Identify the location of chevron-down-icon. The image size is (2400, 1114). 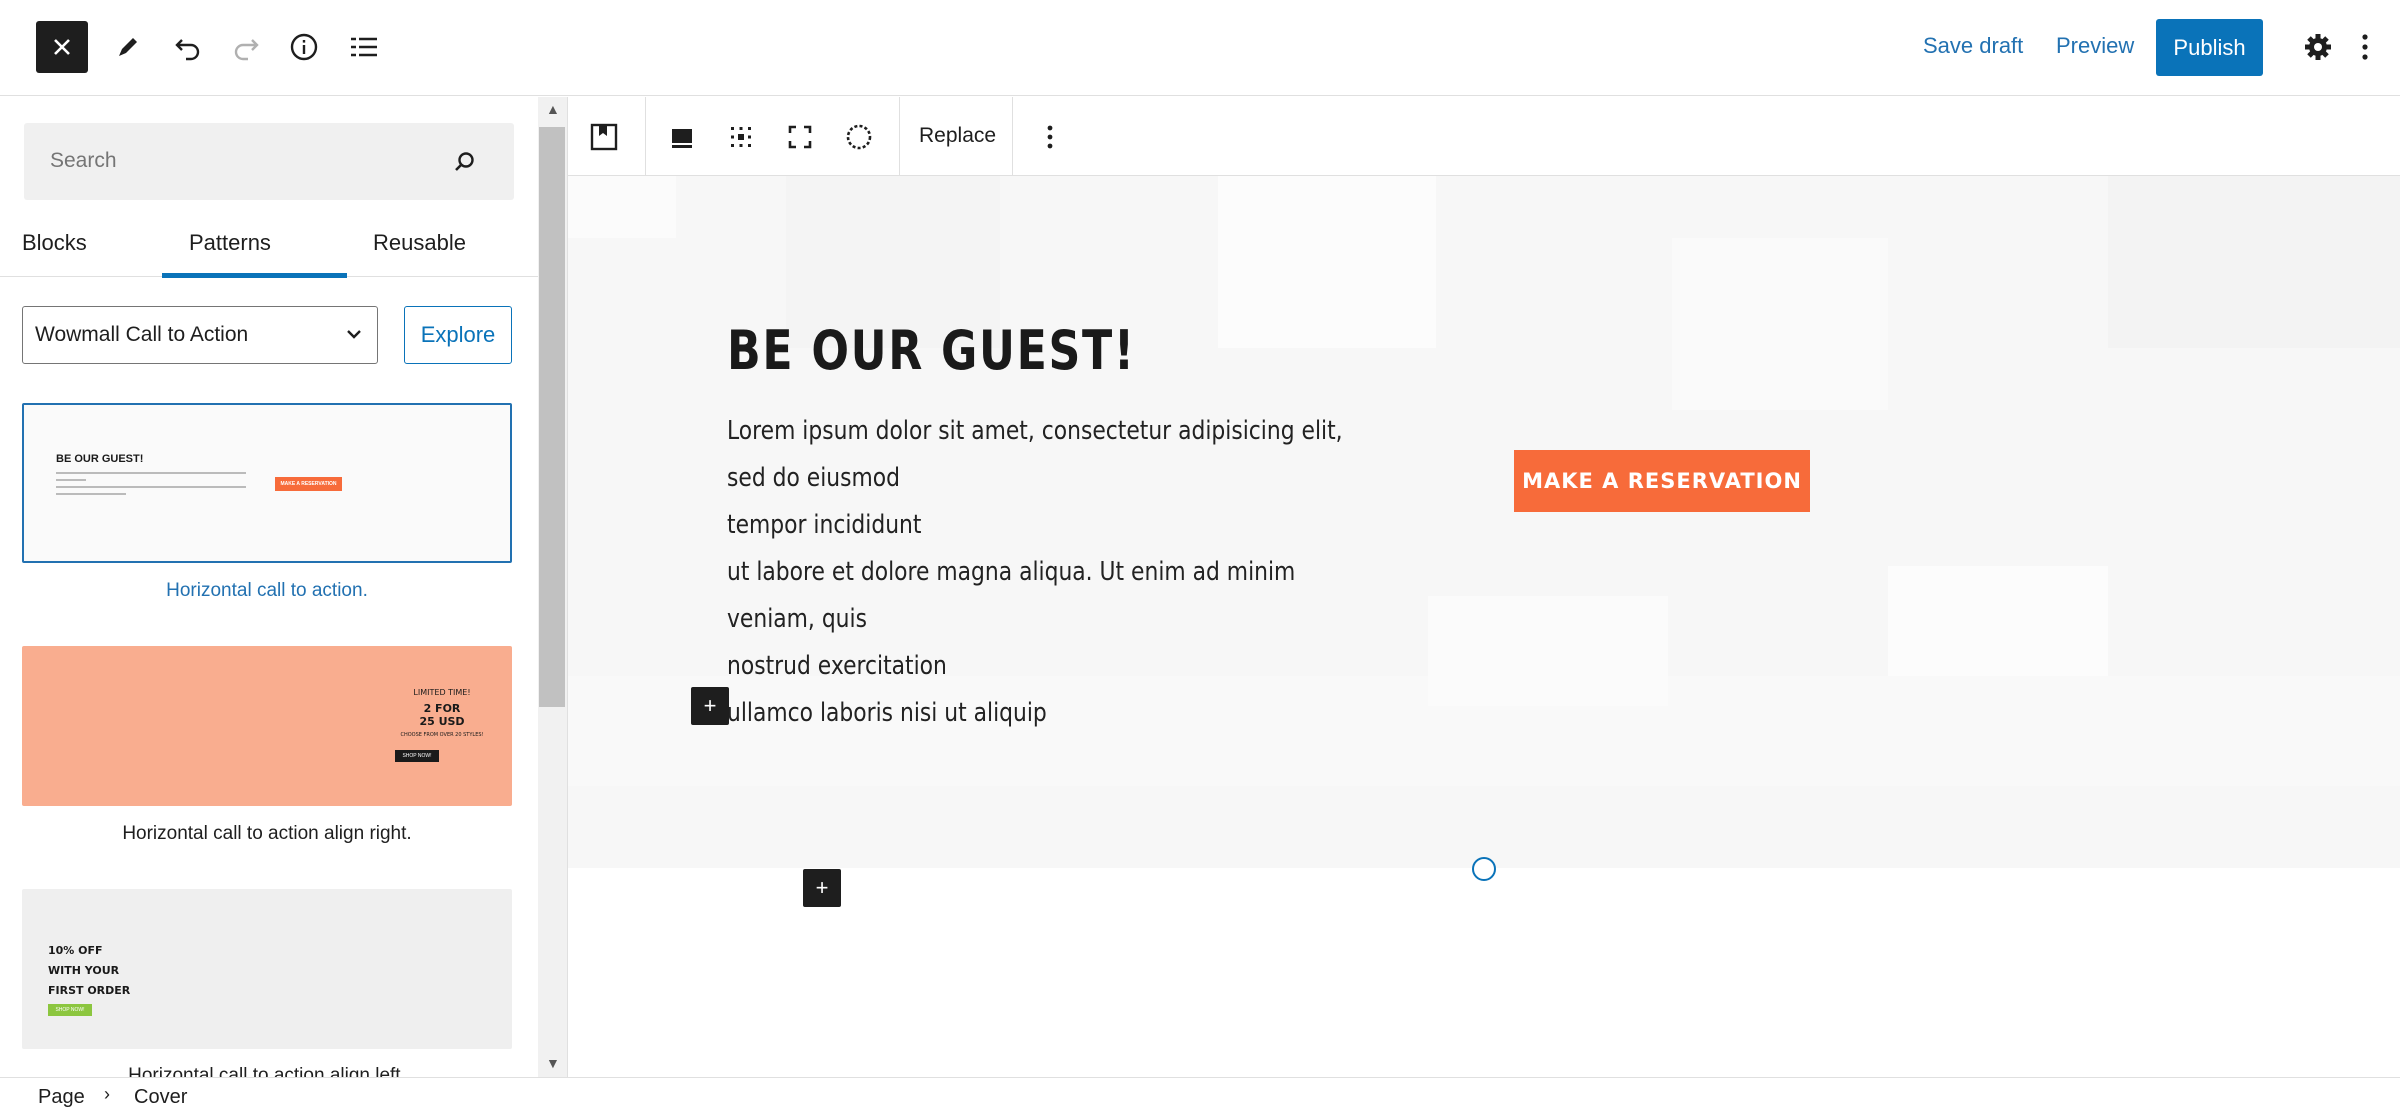
(354, 334).